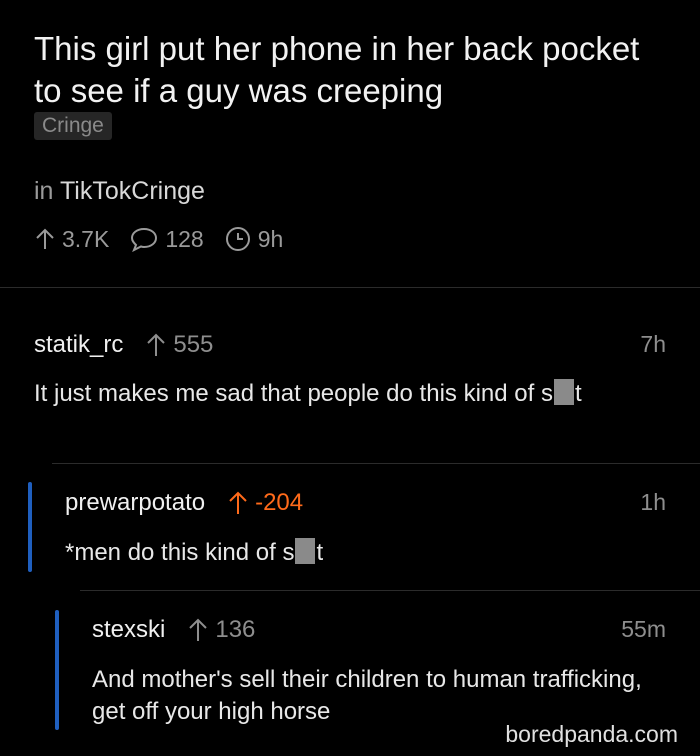 The image size is (700, 756). I want to click on comment-score-value: 555, so click(193, 344).